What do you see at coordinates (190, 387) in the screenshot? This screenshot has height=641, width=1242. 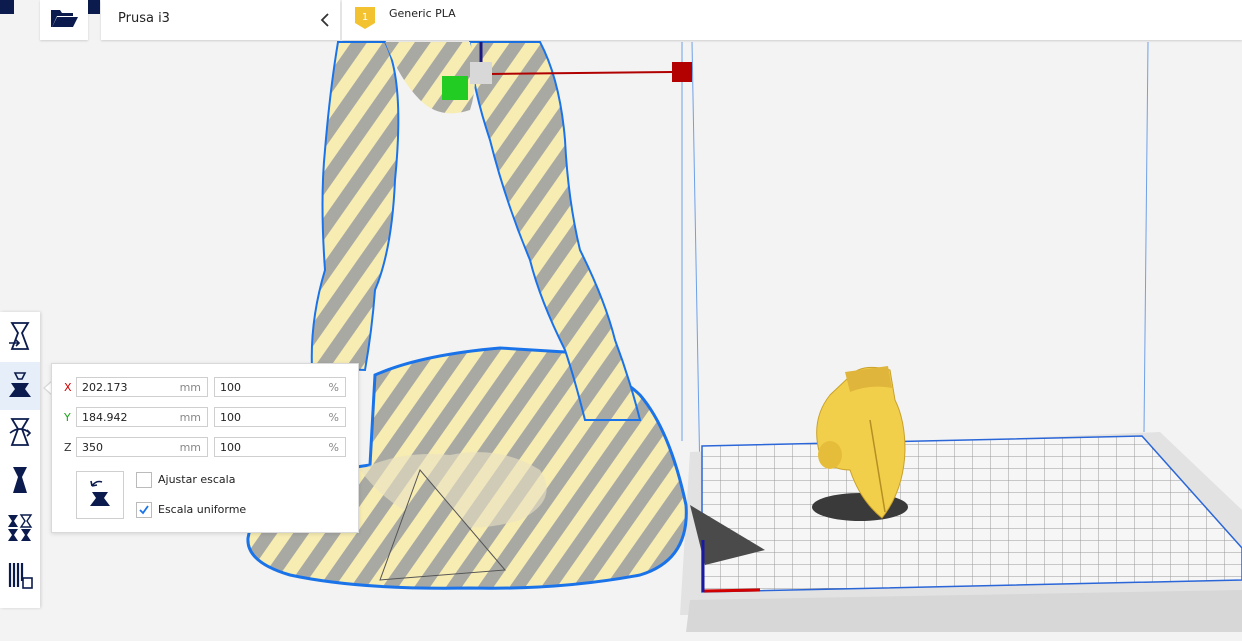 I see `x-size-unit: mm` at bounding box center [190, 387].